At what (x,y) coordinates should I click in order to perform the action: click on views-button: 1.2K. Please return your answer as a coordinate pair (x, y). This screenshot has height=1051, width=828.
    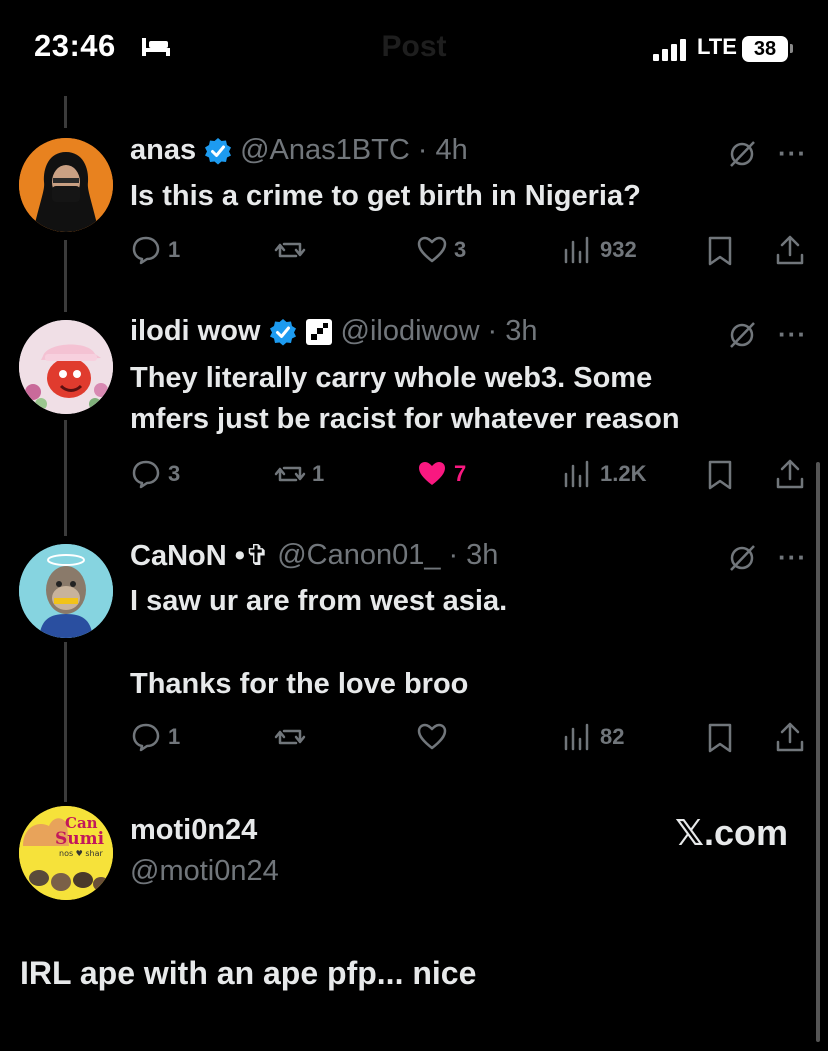
    Looking at the image, I should click on (604, 474).